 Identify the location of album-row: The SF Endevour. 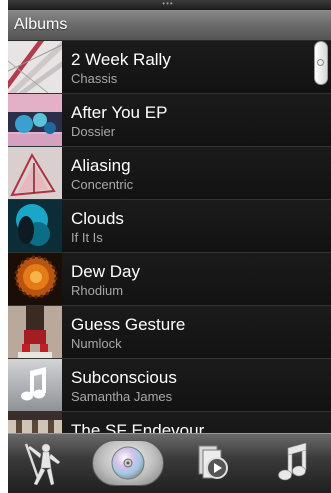
(169, 422).